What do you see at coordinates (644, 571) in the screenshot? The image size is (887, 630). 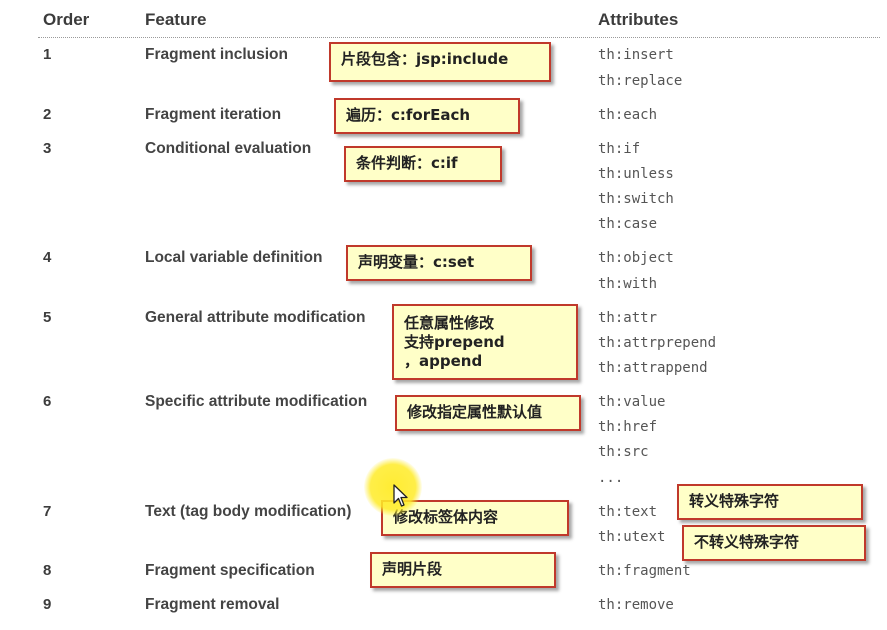 I see `row-attribute: th:fragment` at bounding box center [644, 571].